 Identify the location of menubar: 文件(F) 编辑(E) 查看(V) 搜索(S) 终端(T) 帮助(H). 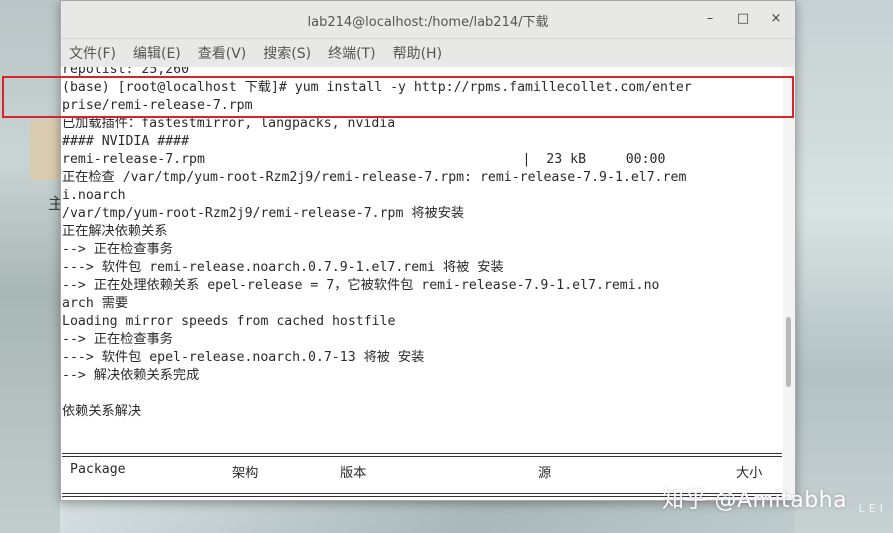
(428, 53).